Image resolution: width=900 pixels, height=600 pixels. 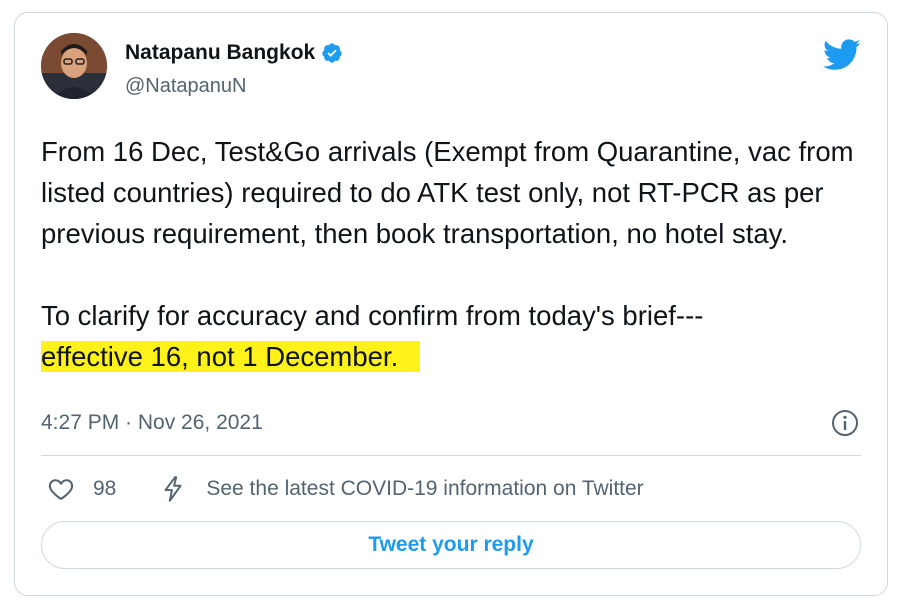 What do you see at coordinates (61, 490) in the screenshot?
I see `heart-icon` at bounding box center [61, 490].